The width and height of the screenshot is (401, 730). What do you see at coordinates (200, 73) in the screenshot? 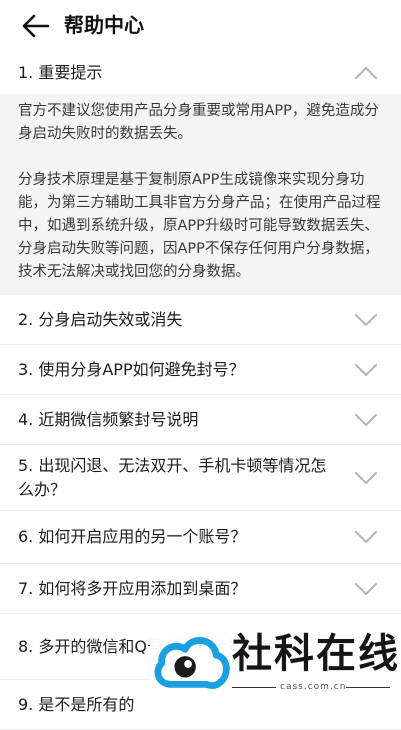
I see `faq-item-header: 1. 重要提示` at bounding box center [200, 73].